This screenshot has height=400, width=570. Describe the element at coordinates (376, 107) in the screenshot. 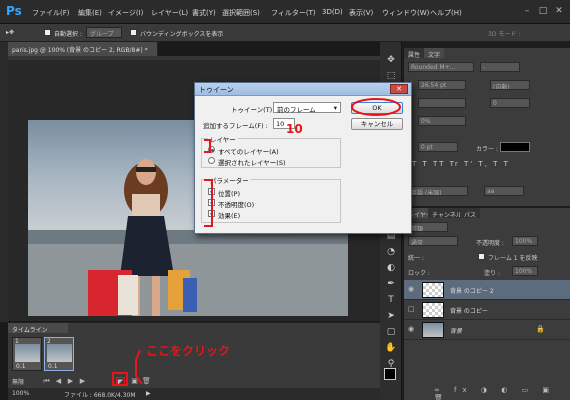

I see `ok-highlight-ellipse` at that location.